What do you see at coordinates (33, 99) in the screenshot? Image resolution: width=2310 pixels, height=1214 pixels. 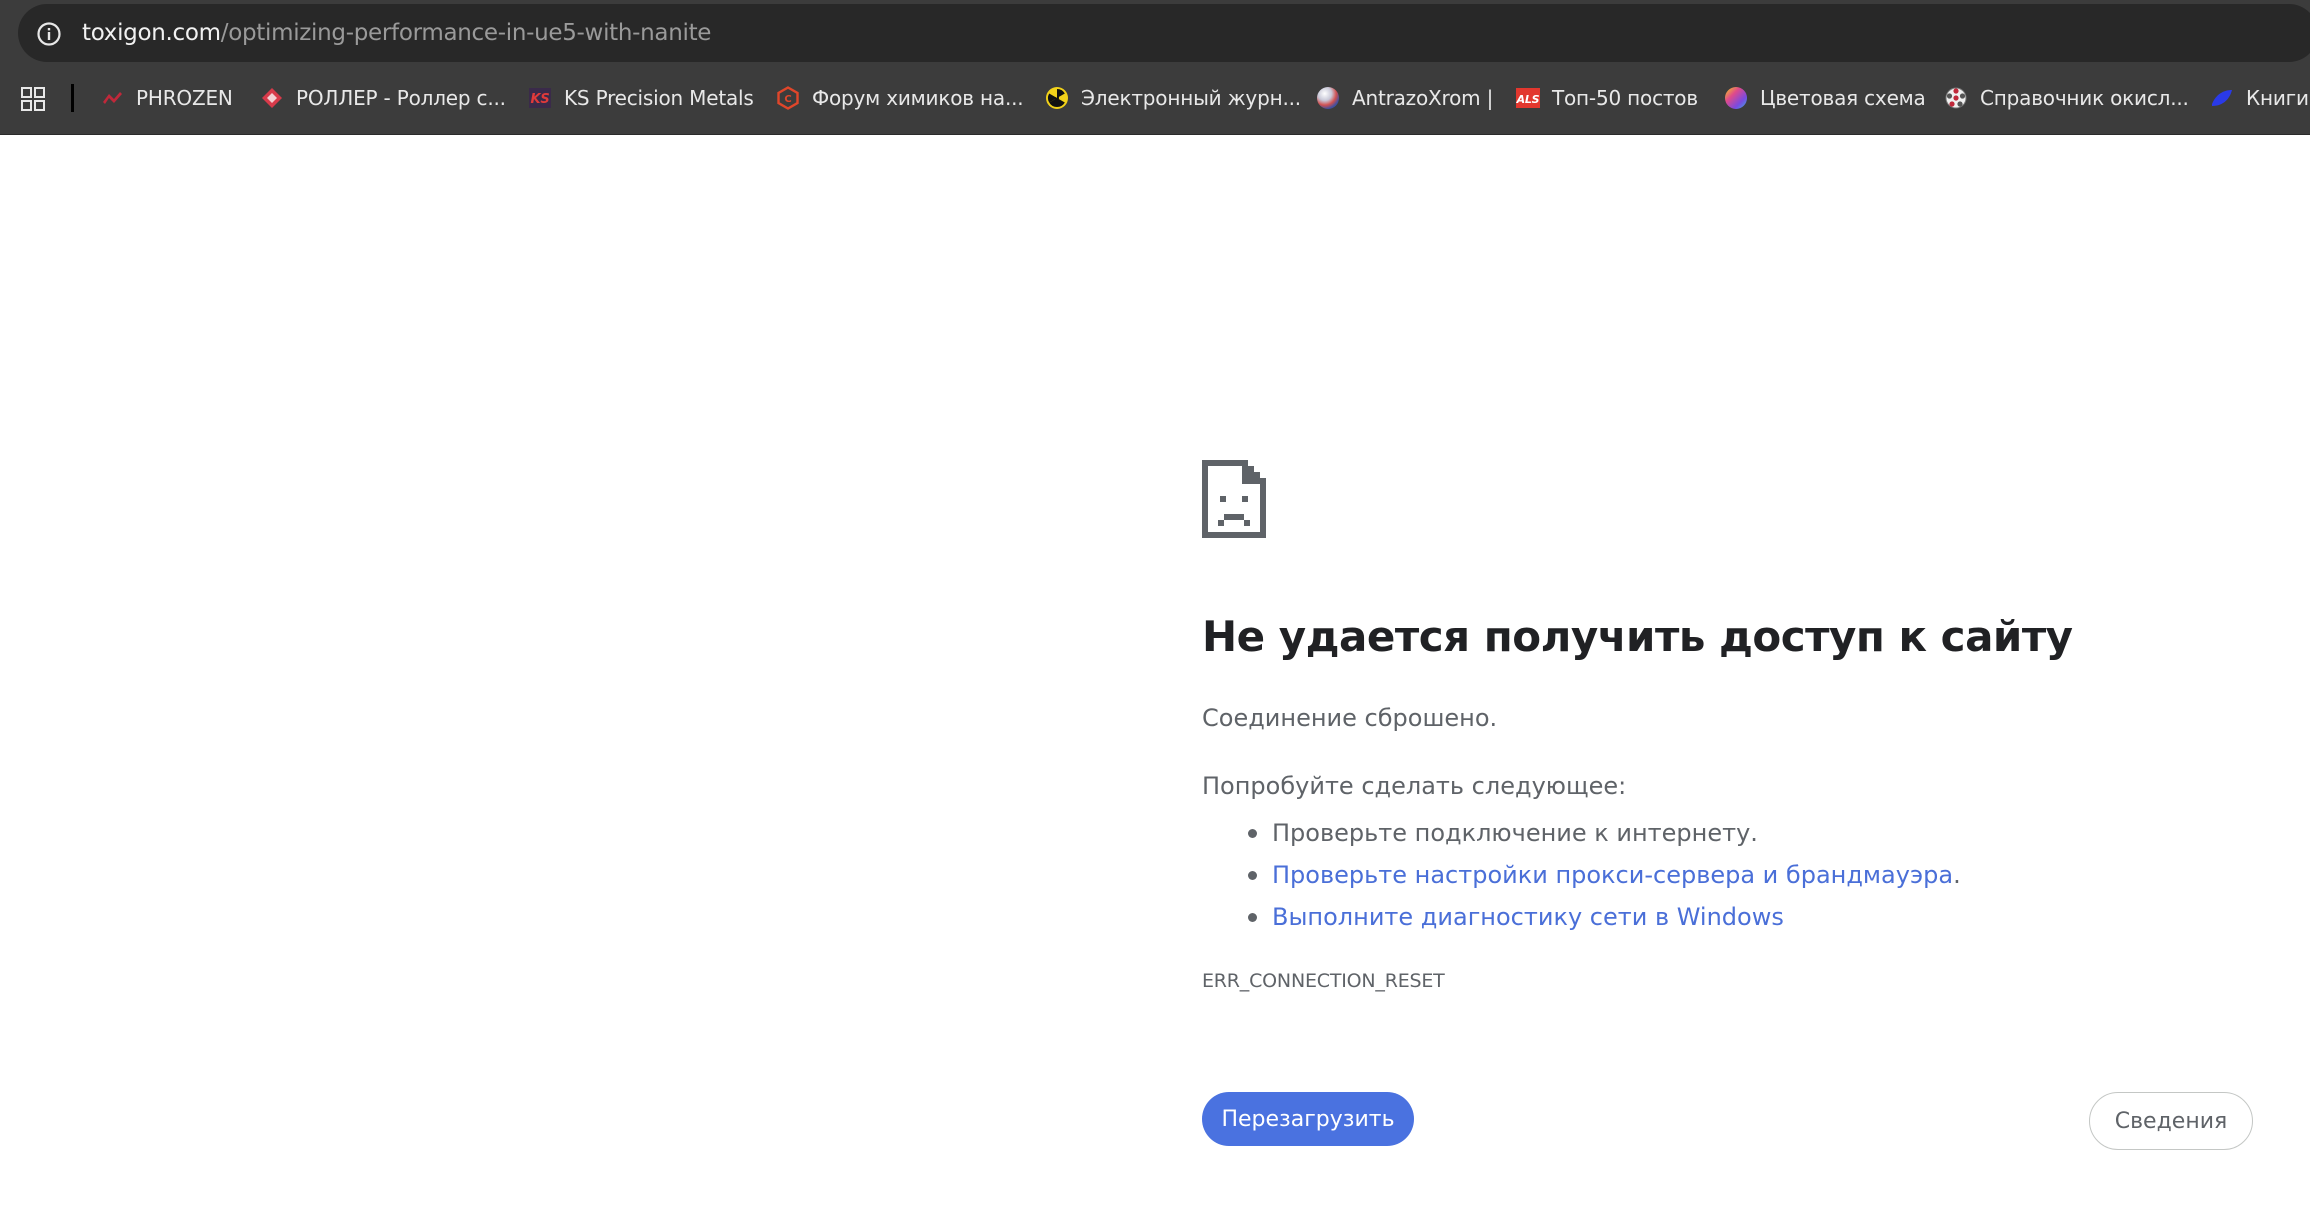 I see `apps-grid-icon` at bounding box center [33, 99].